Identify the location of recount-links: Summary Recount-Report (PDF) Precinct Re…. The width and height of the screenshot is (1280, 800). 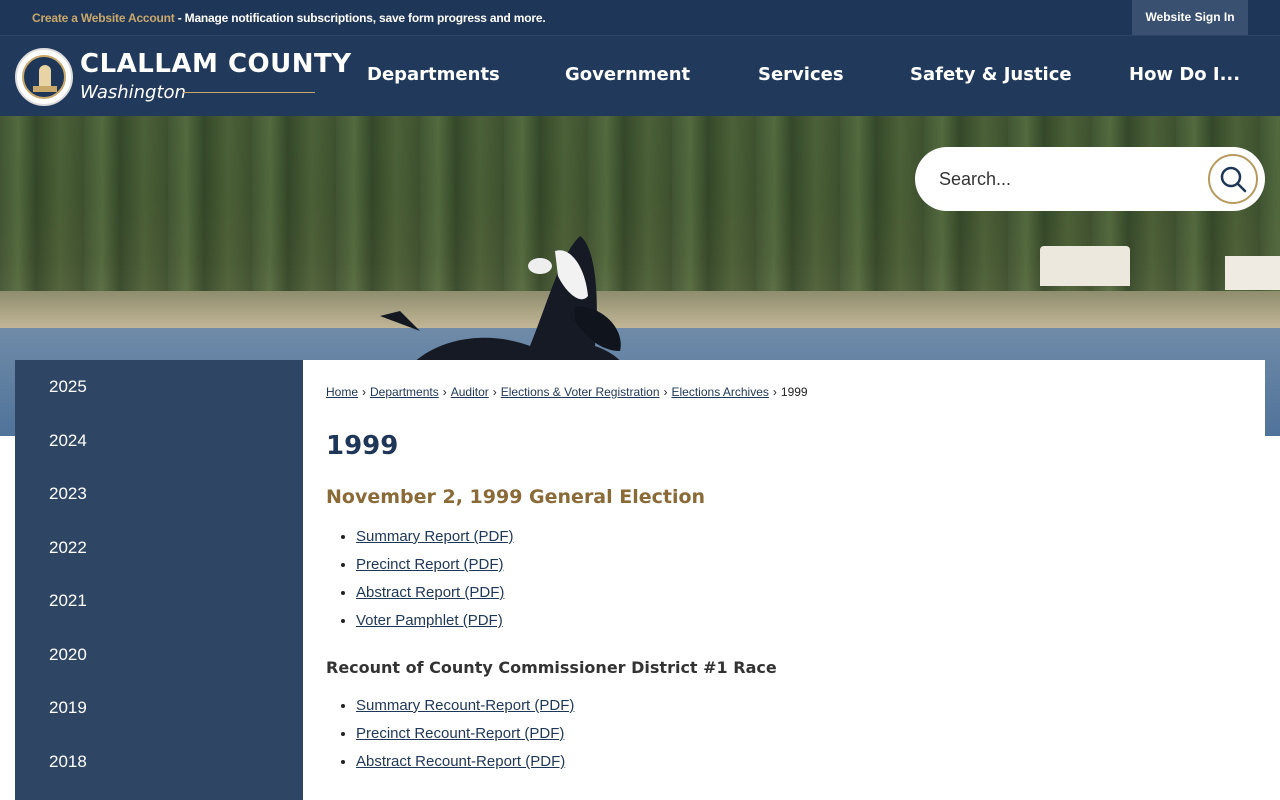
(465, 738).